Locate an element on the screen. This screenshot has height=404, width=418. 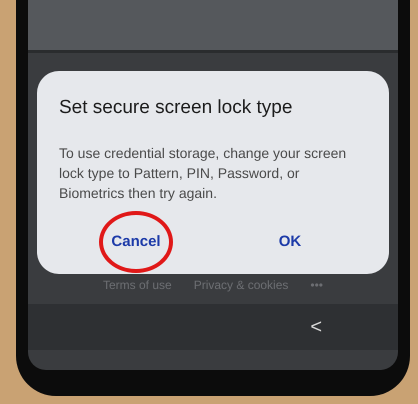
dialog-button: Cancel is located at coordinates (136, 241).